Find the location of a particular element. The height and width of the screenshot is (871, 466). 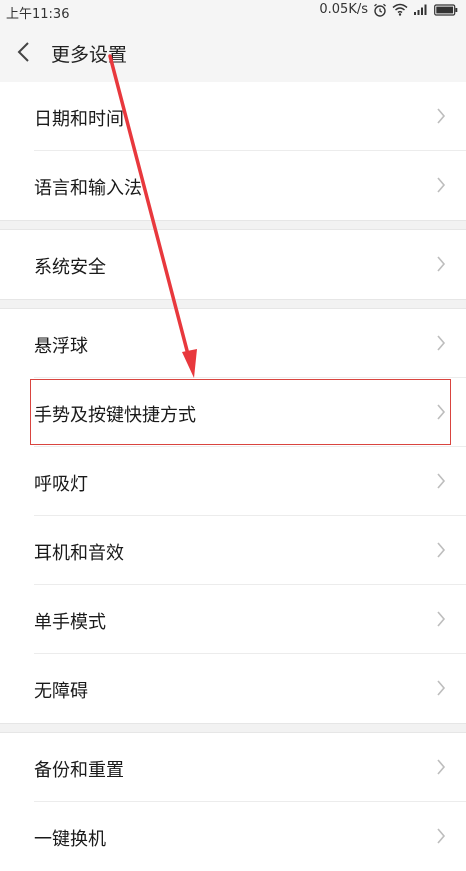

setting-row-gesture-shortcuts: 手势及按键快捷方式 is located at coordinates (233, 412).